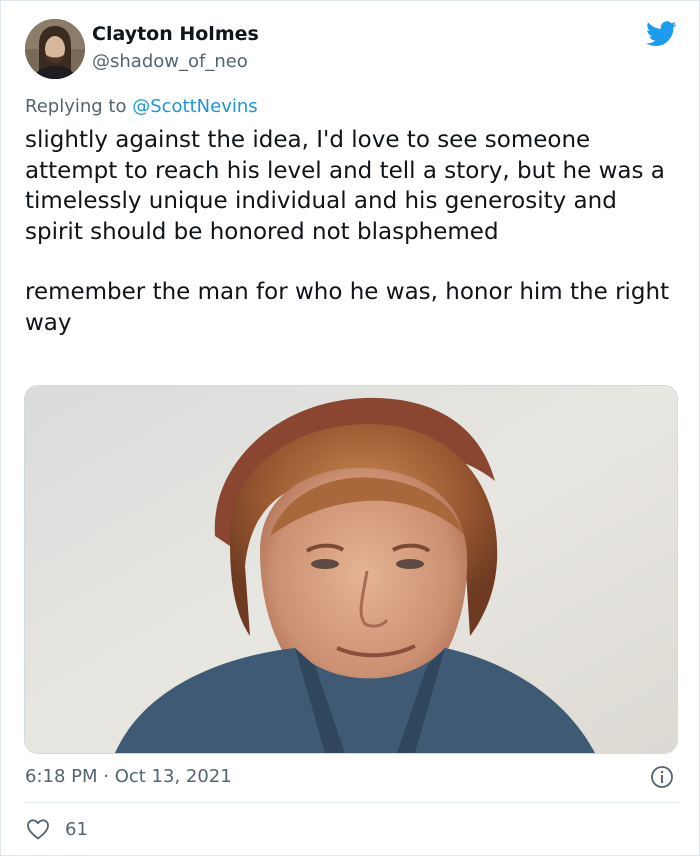 The image size is (700, 856). What do you see at coordinates (76, 829) in the screenshot?
I see `like-count: 61` at bounding box center [76, 829].